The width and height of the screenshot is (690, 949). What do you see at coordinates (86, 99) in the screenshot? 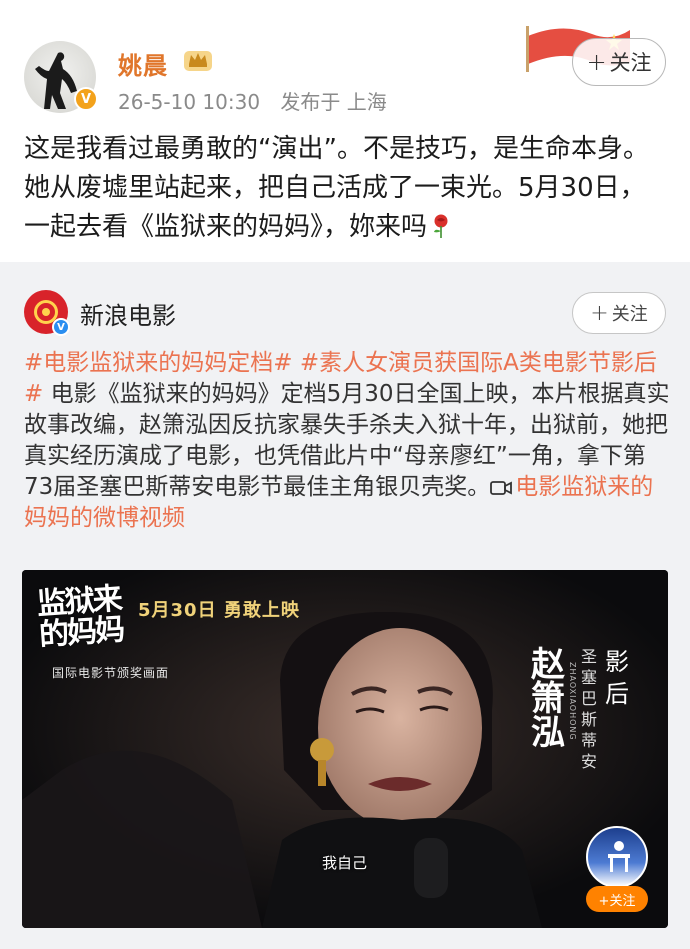
I see `vip-badge: V` at bounding box center [86, 99].